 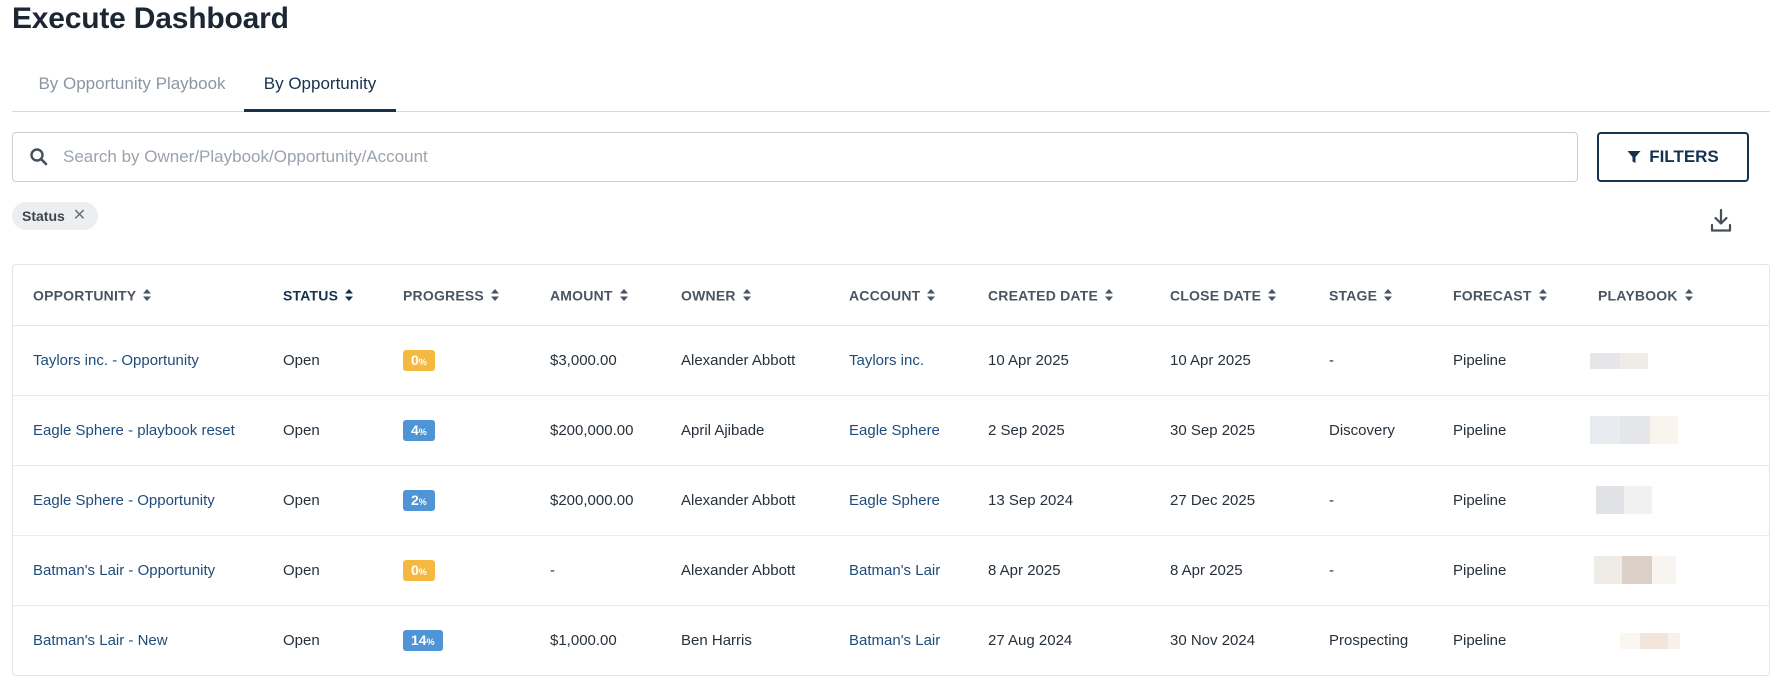 What do you see at coordinates (765, 295) in the screenshot?
I see `column-header-owner: OWNER` at bounding box center [765, 295].